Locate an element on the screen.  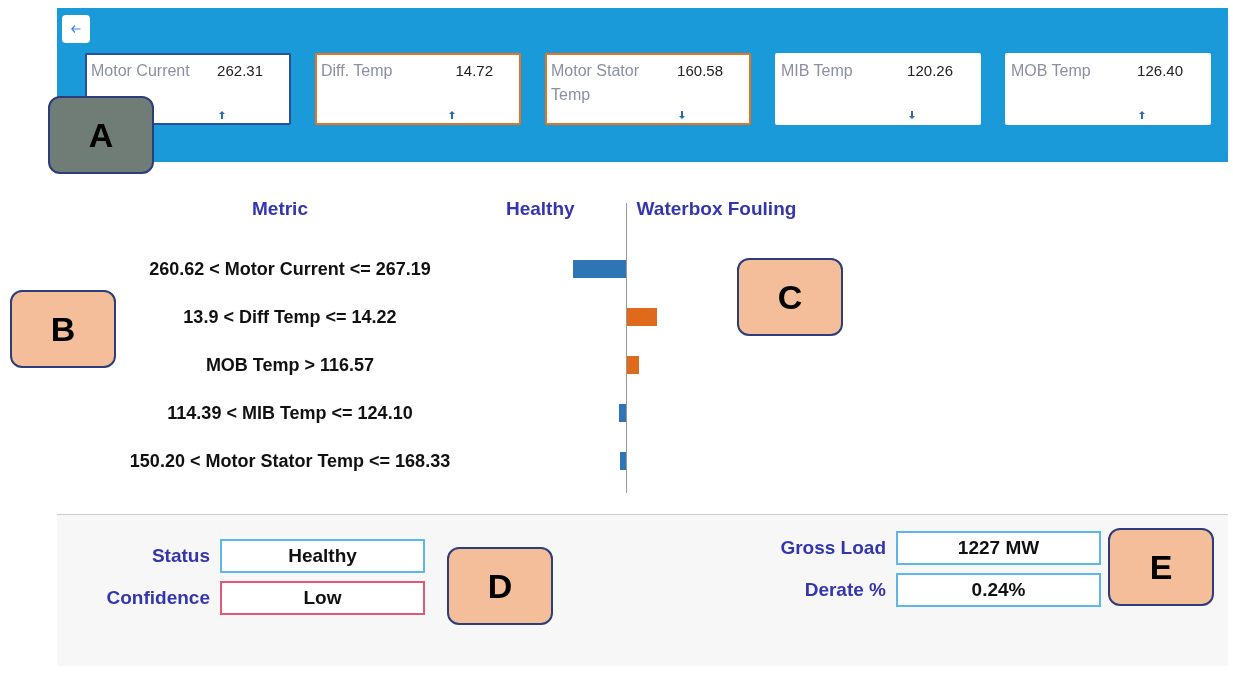
back-button is located at coordinates (76, 29).